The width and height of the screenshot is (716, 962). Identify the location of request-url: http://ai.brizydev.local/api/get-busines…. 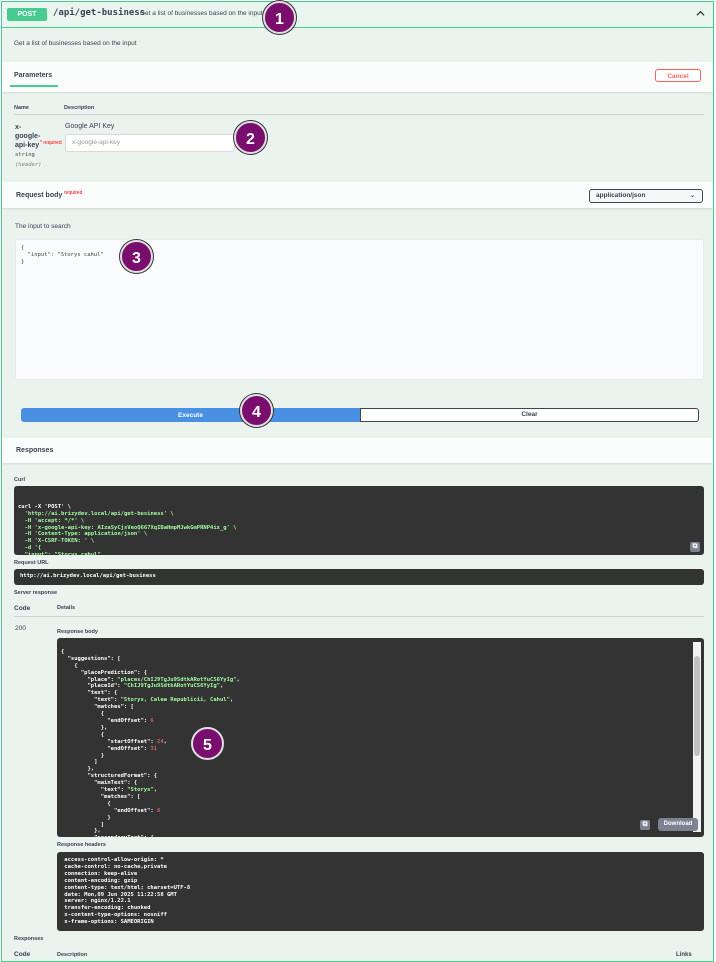
(359, 577).